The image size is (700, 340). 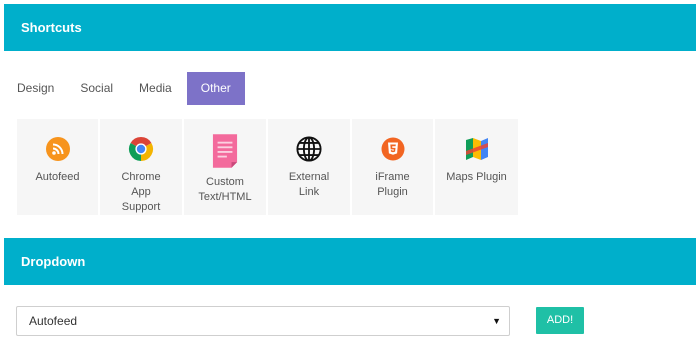 What do you see at coordinates (155, 88) in the screenshot?
I see `tab-media: Media` at bounding box center [155, 88].